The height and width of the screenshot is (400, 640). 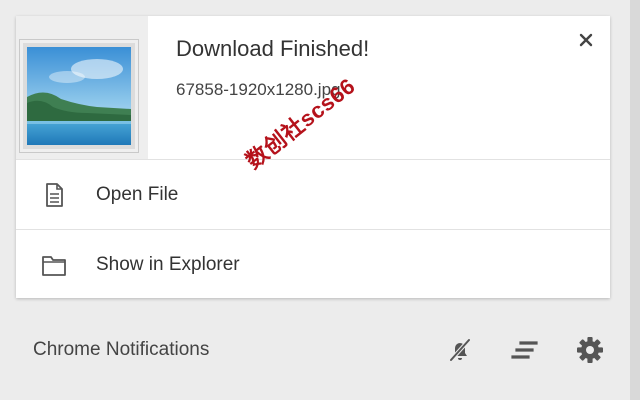 I want to click on settings-gear-icon, so click(x=590, y=350).